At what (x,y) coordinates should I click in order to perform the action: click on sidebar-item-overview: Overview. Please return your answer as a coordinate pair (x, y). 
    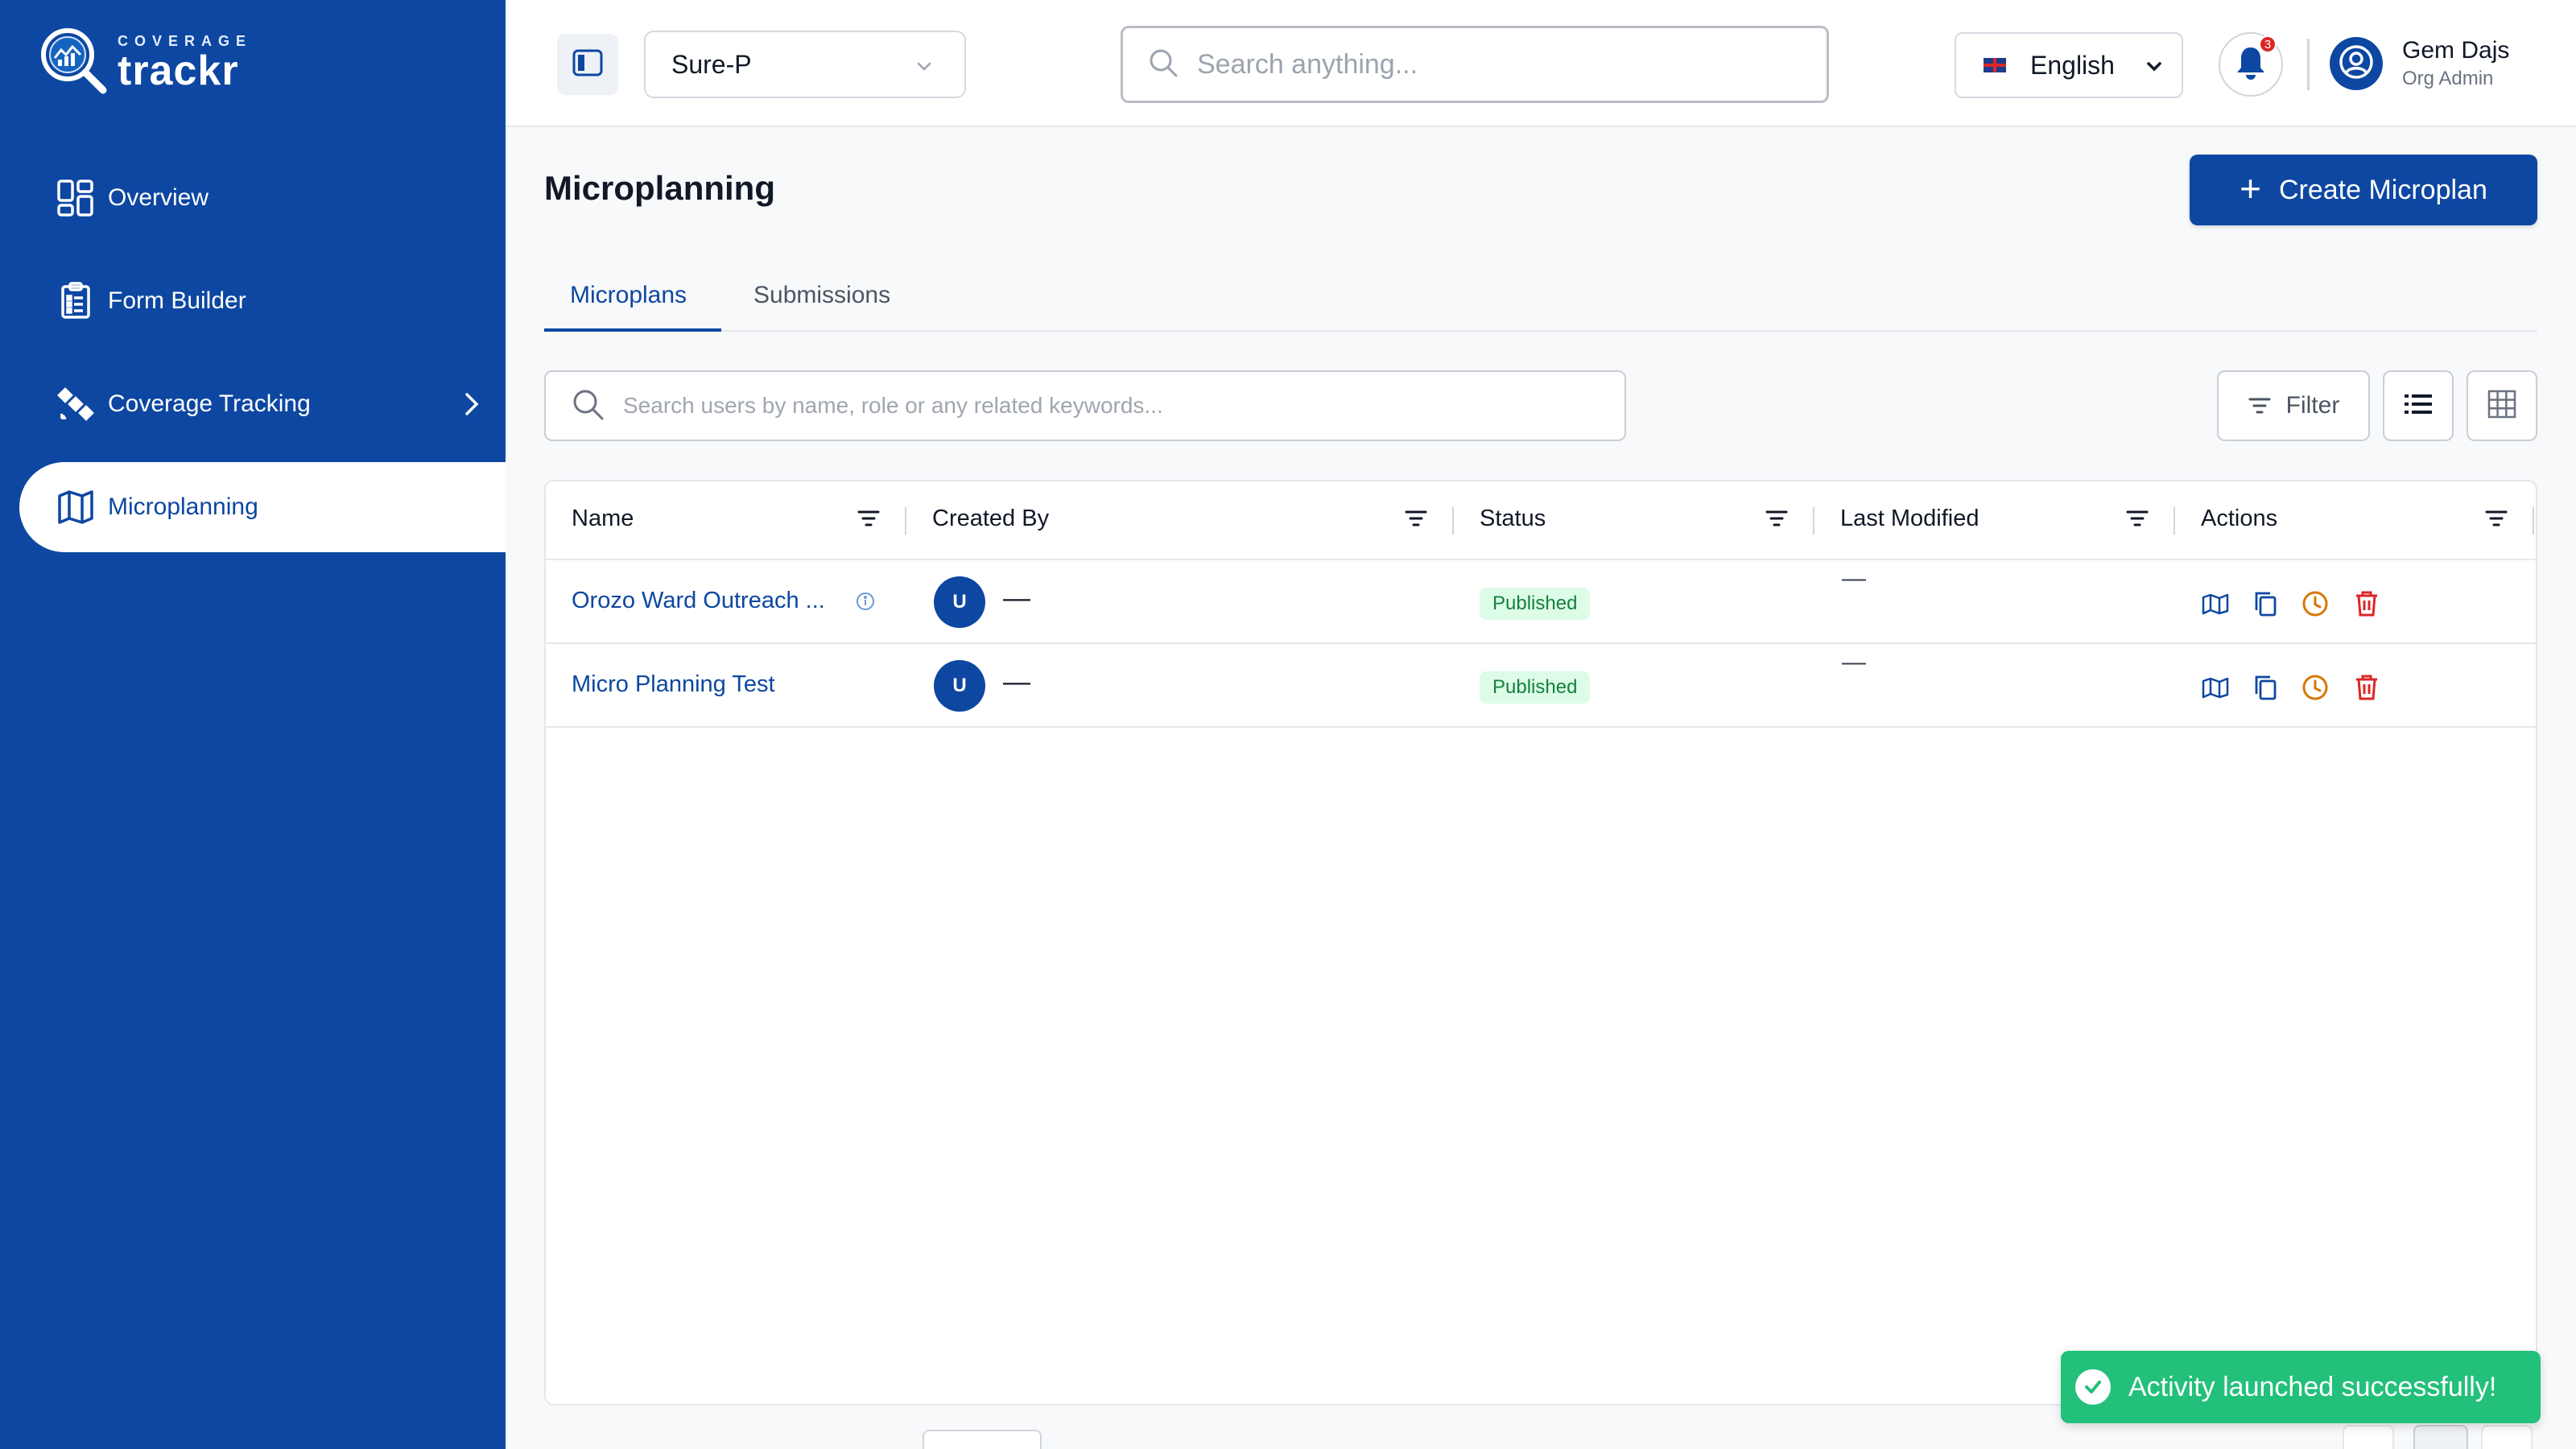
    Looking at the image, I should click on (262, 198).